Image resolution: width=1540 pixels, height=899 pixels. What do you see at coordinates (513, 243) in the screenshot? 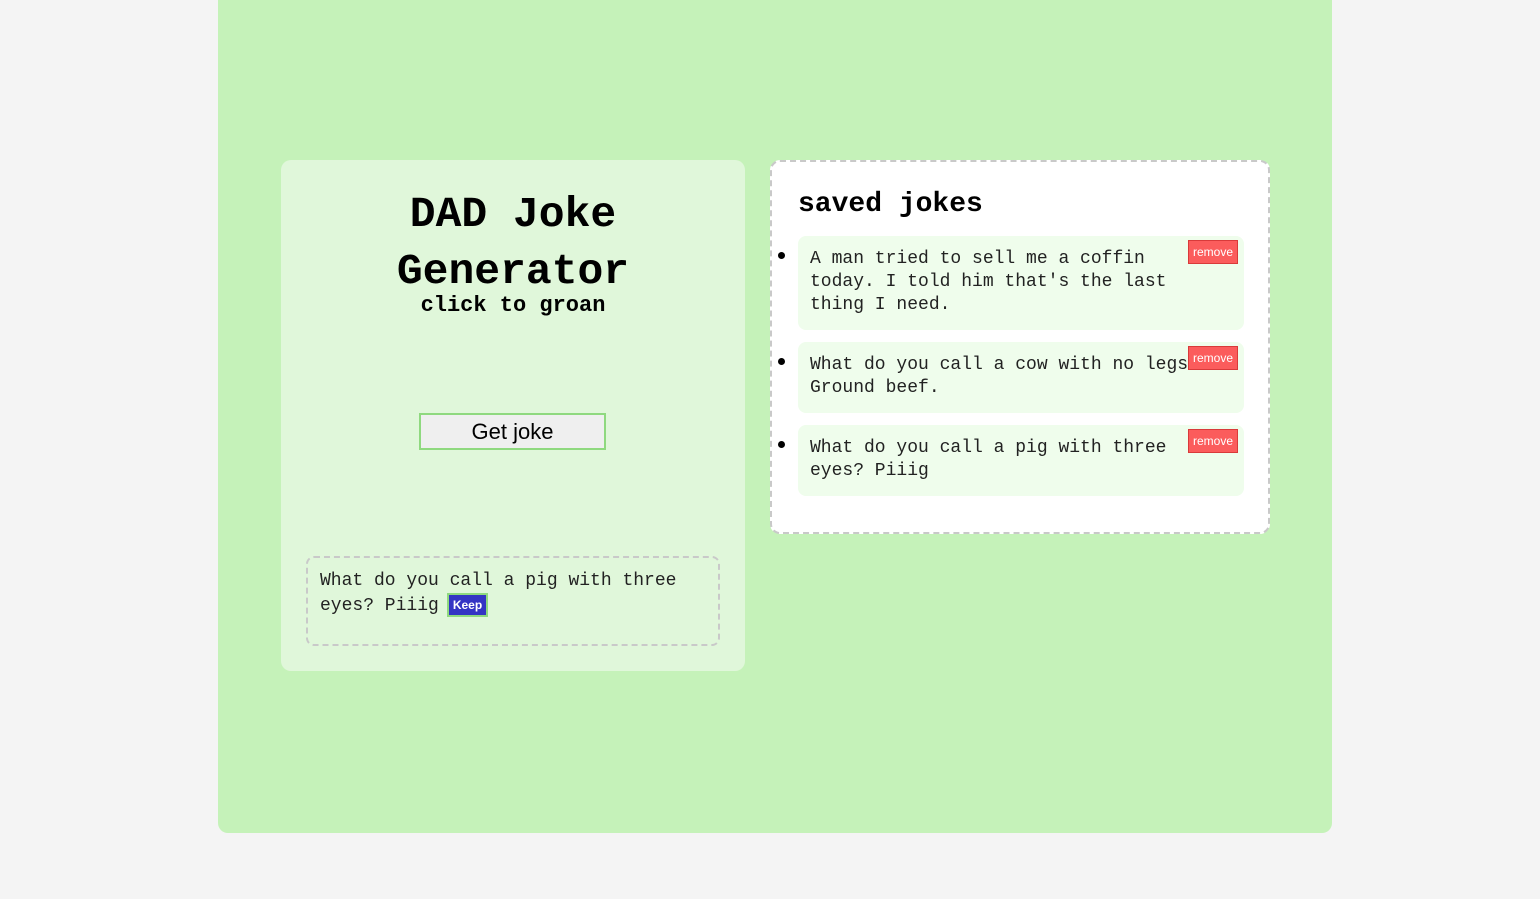
I see `page-title: DAD Joke Generator` at bounding box center [513, 243].